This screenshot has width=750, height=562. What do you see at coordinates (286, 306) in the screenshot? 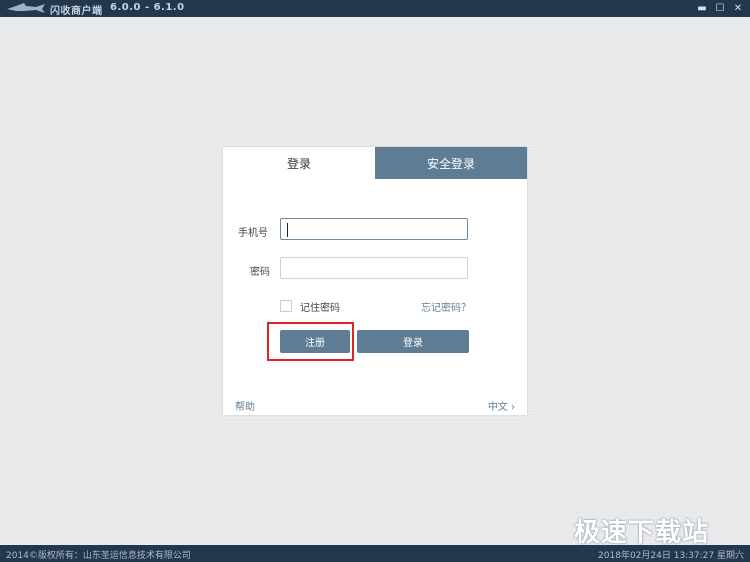
I see `remember-password-checkbox` at bounding box center [286, 306].